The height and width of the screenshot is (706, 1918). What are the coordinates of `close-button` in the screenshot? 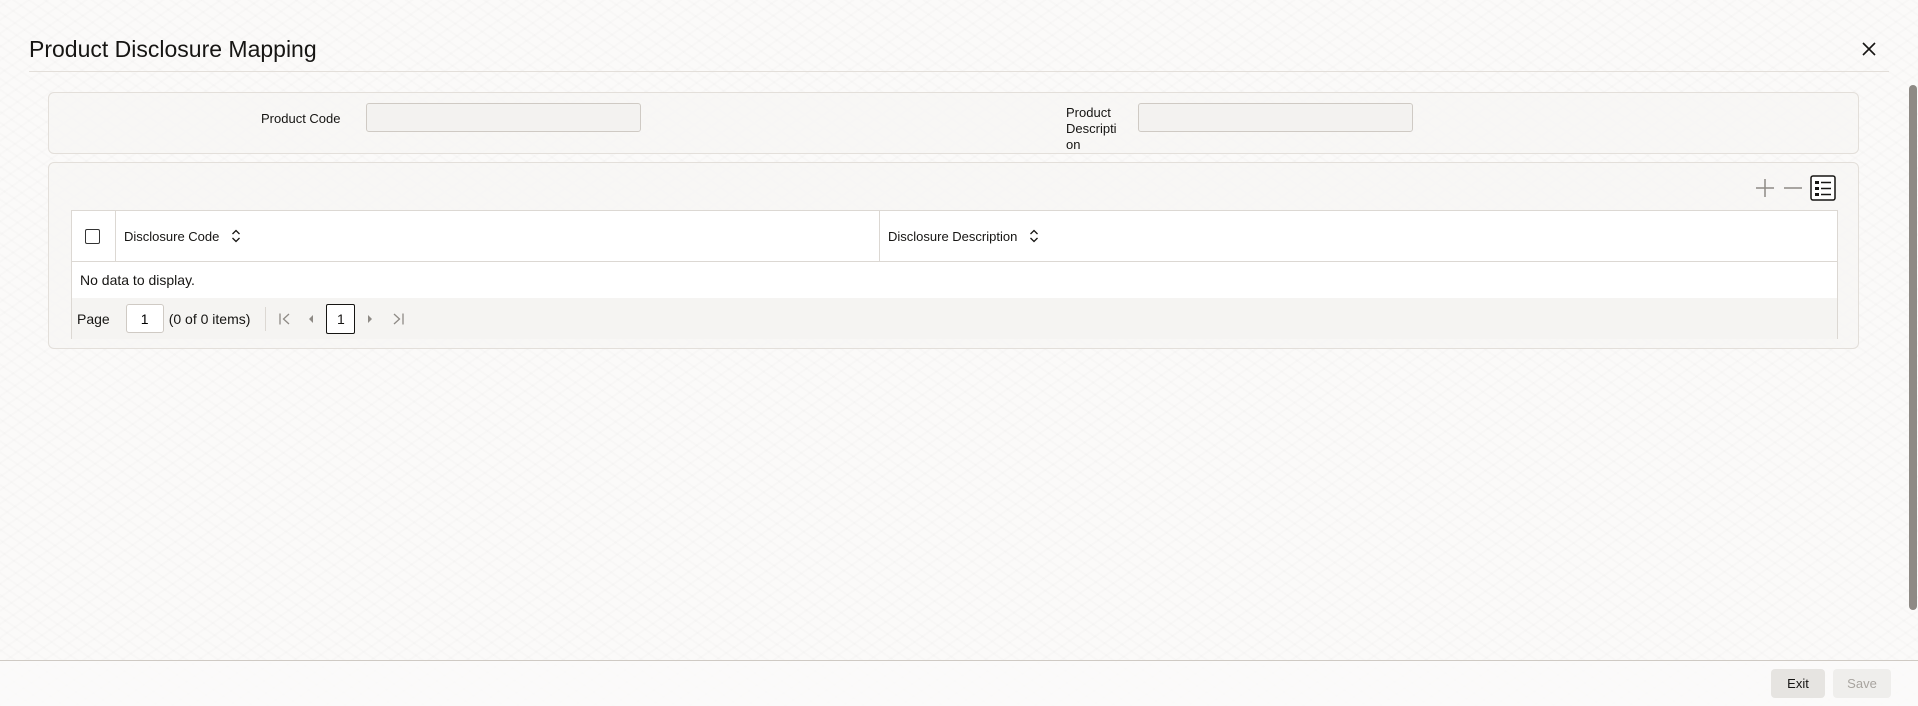 It's located at (1869, 49).